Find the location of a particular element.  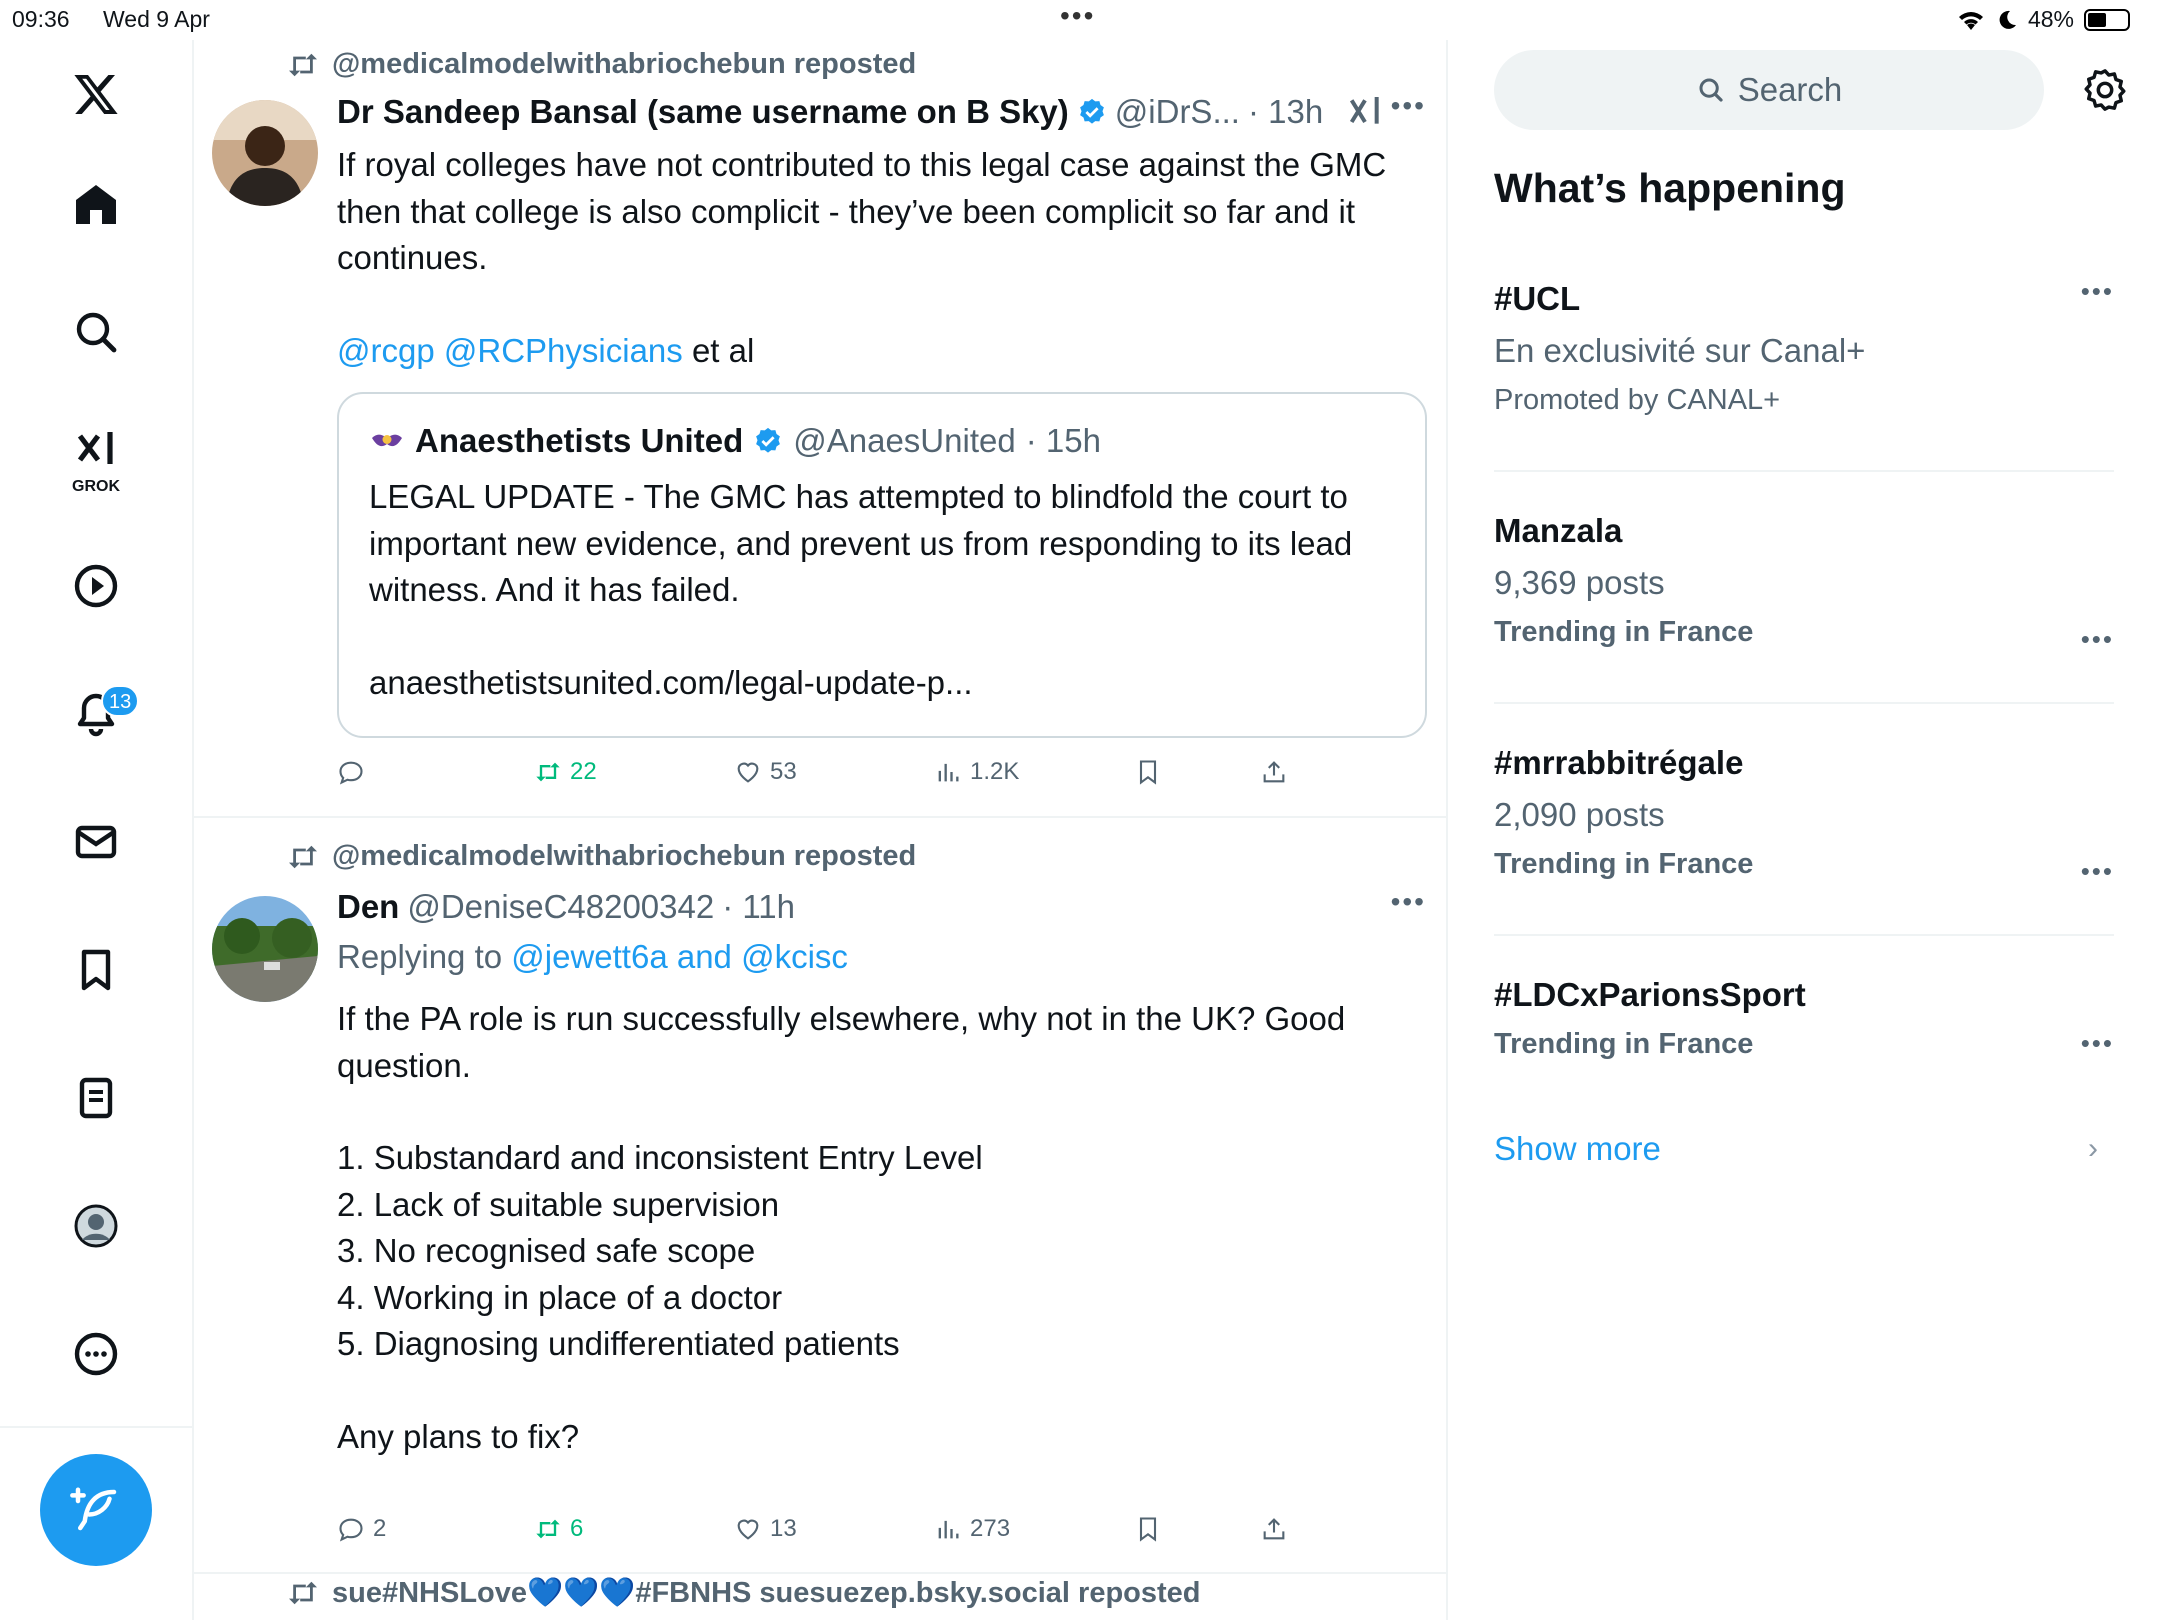

mention-link: @rcgp is located at coordinates (386, 350).